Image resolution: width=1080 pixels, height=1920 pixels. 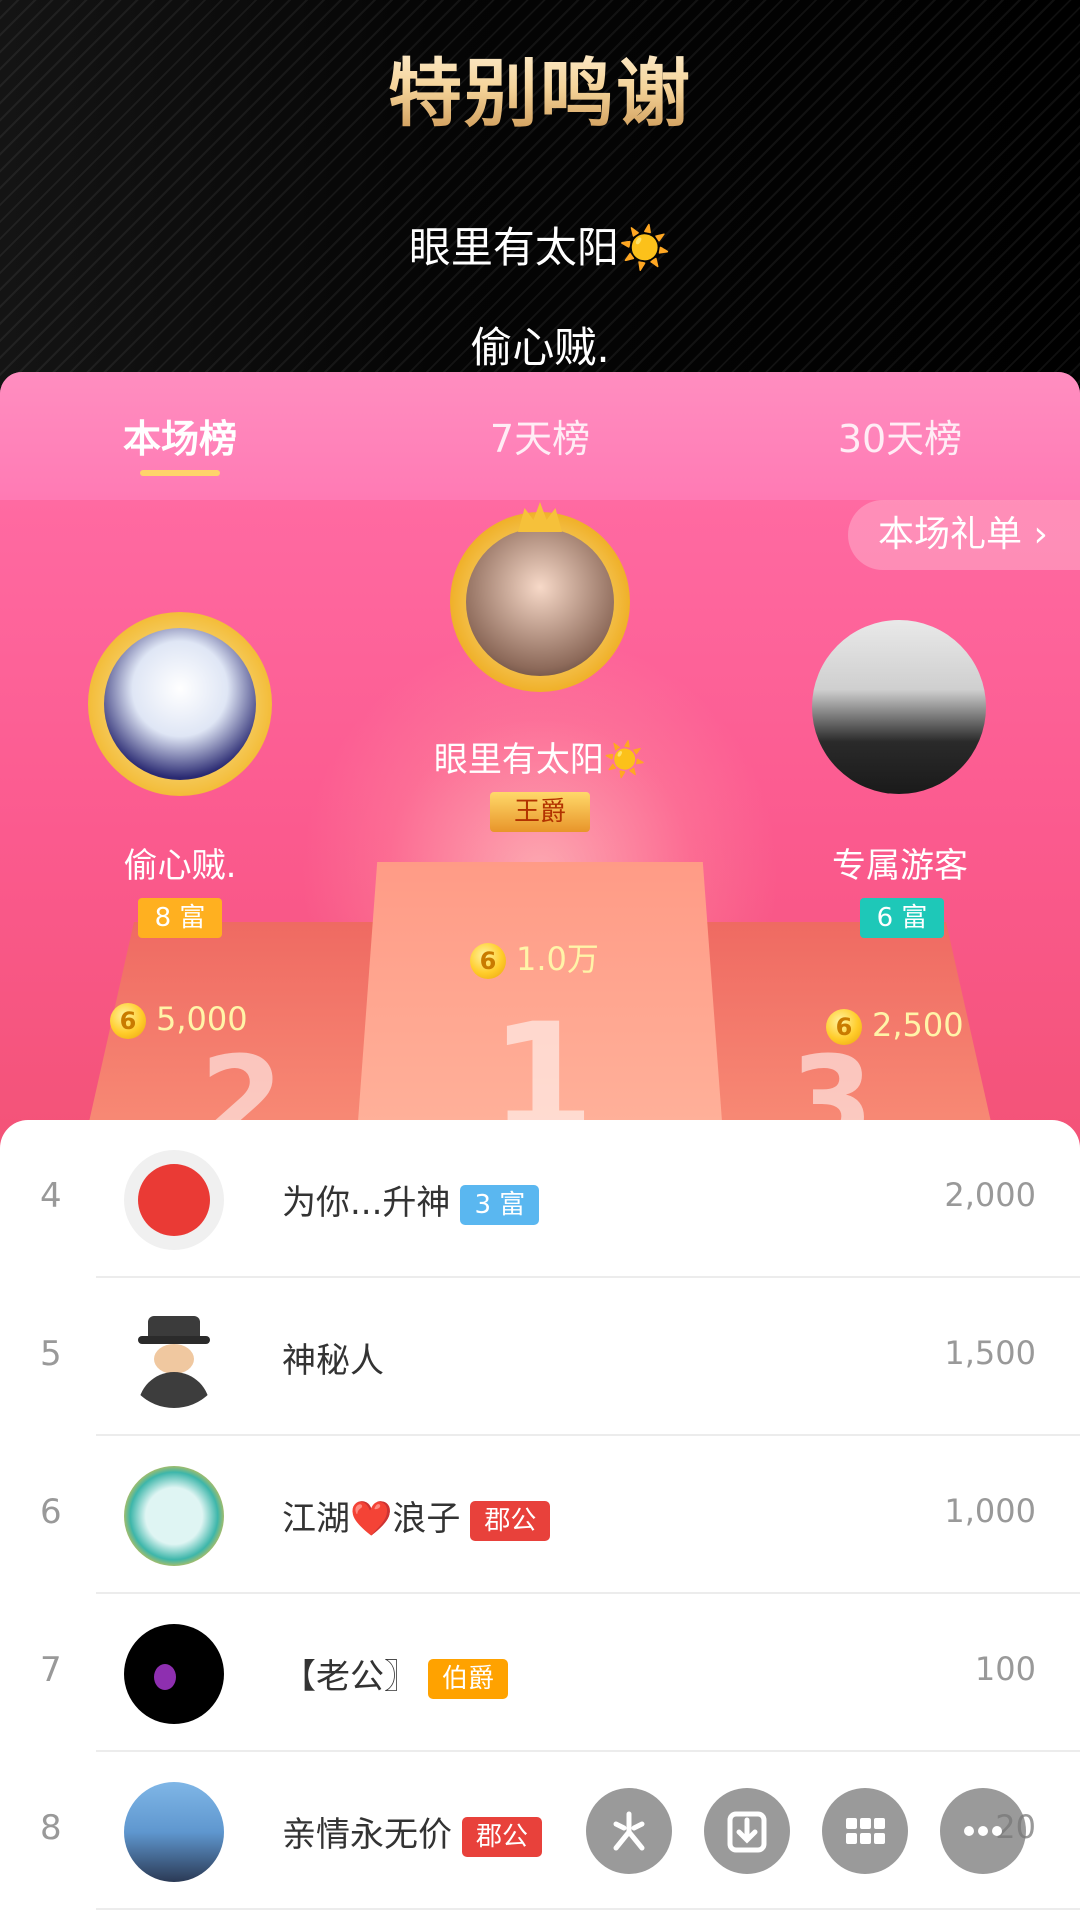 What do you see at coordinates (990, 1353) in the screenshot?
I see `list-item-value: 1,500` at bounding box center [990, 1353].